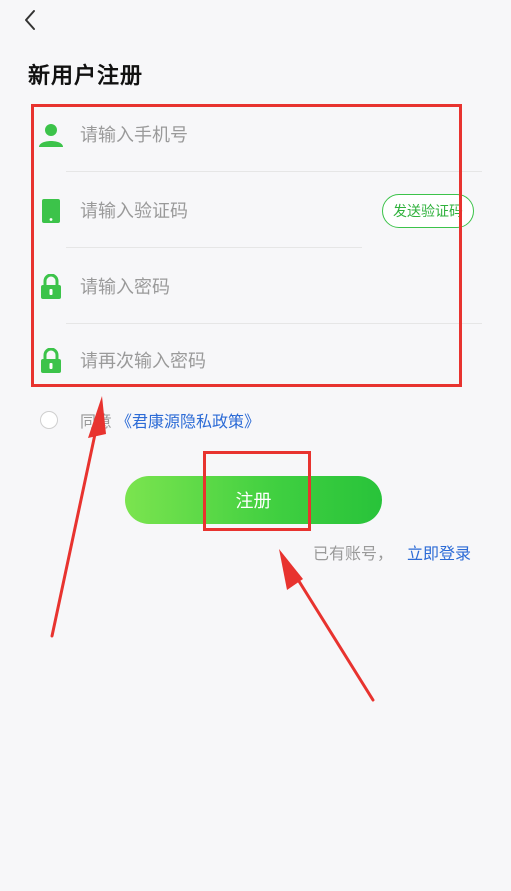 The image size is (511, 891). What do you see at coordinates (188, 420) in the screenshot?
I see `privacy-policy-link: 《君康源隐私政策》` at bounding box center [188, 420].